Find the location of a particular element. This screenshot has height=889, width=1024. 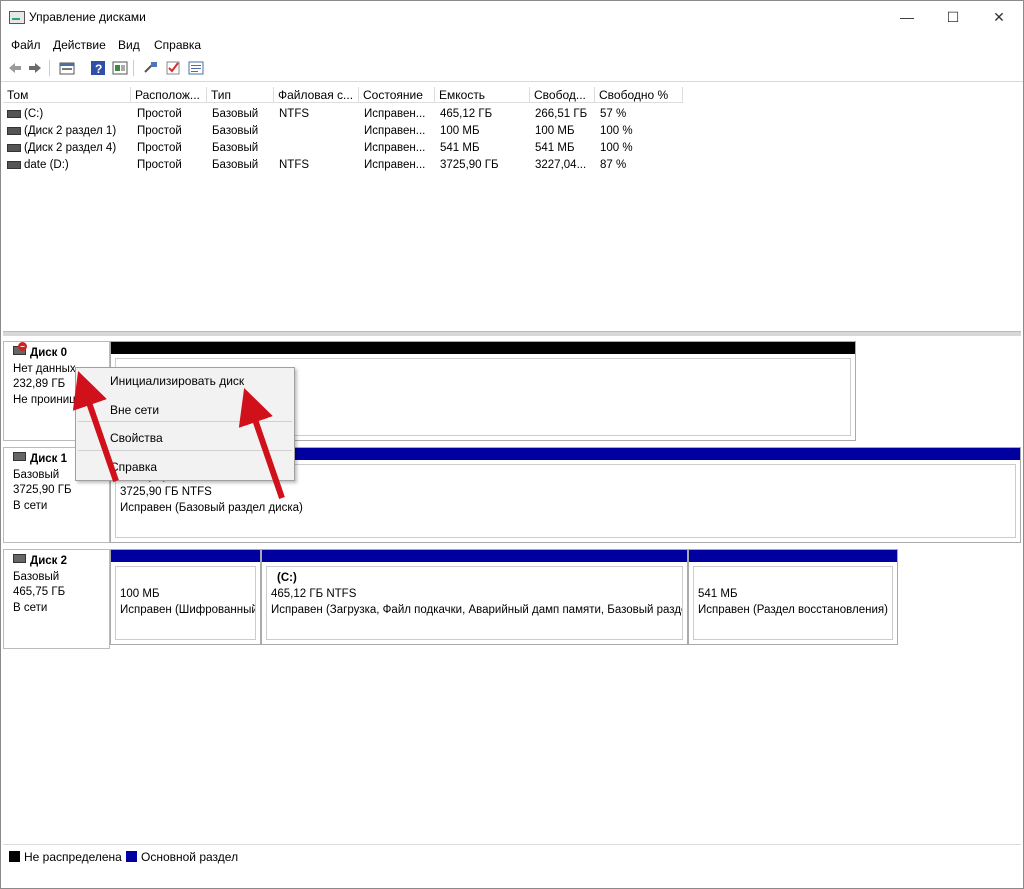

cell-capacity: 100 МБ is located at coordinates (460, 131).